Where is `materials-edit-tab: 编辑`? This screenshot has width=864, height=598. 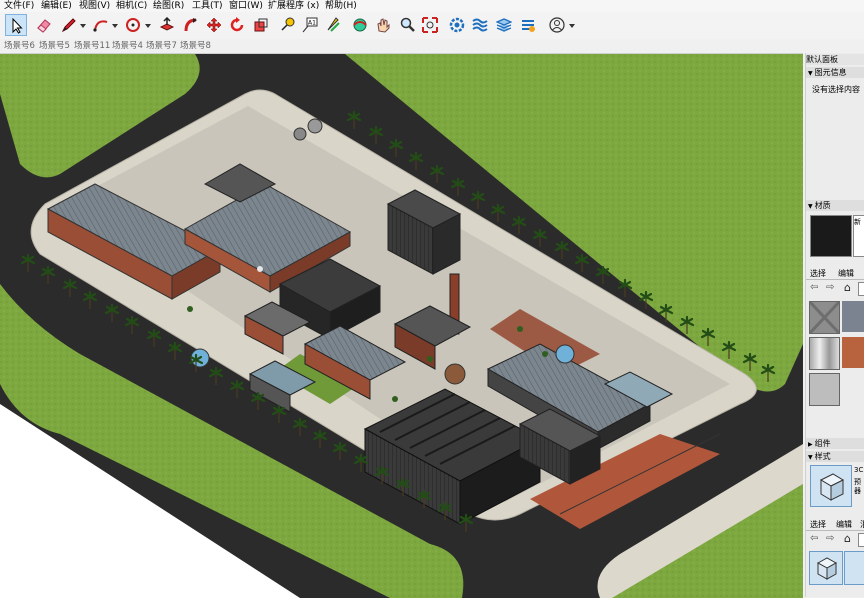 materials-edit-tab: 编辑 is located at coordinates (846, 273).